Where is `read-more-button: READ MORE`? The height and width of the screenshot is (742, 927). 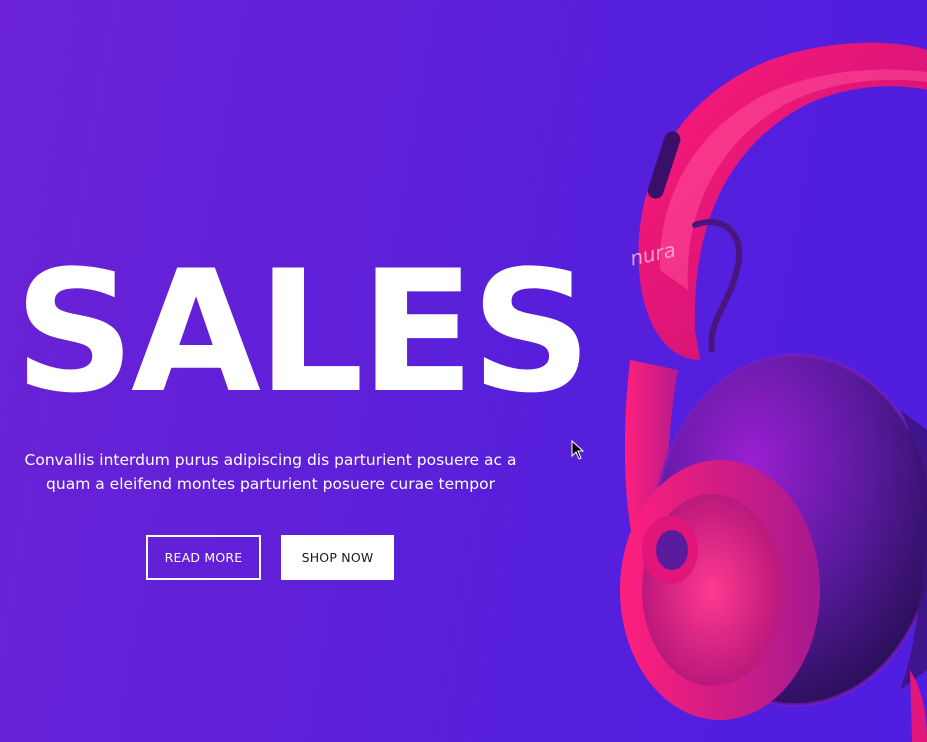 read-more-button: READ MORE is located at coordinates (203, 557).